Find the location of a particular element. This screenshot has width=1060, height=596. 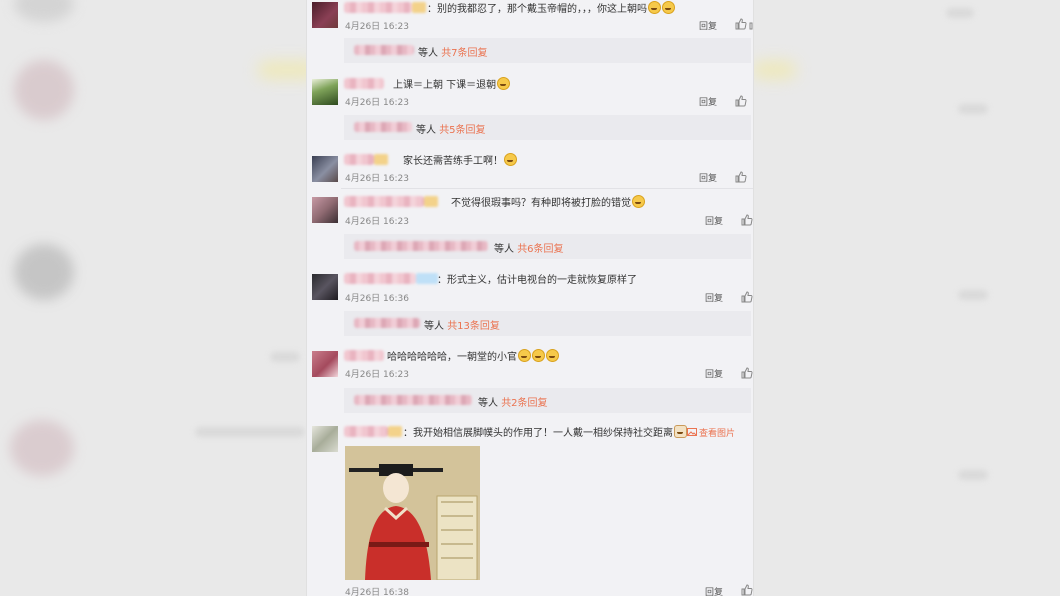

comment-text: 哈哈哈哈哈哈，一朝堂的小官 is located at coordinates (473, 355).